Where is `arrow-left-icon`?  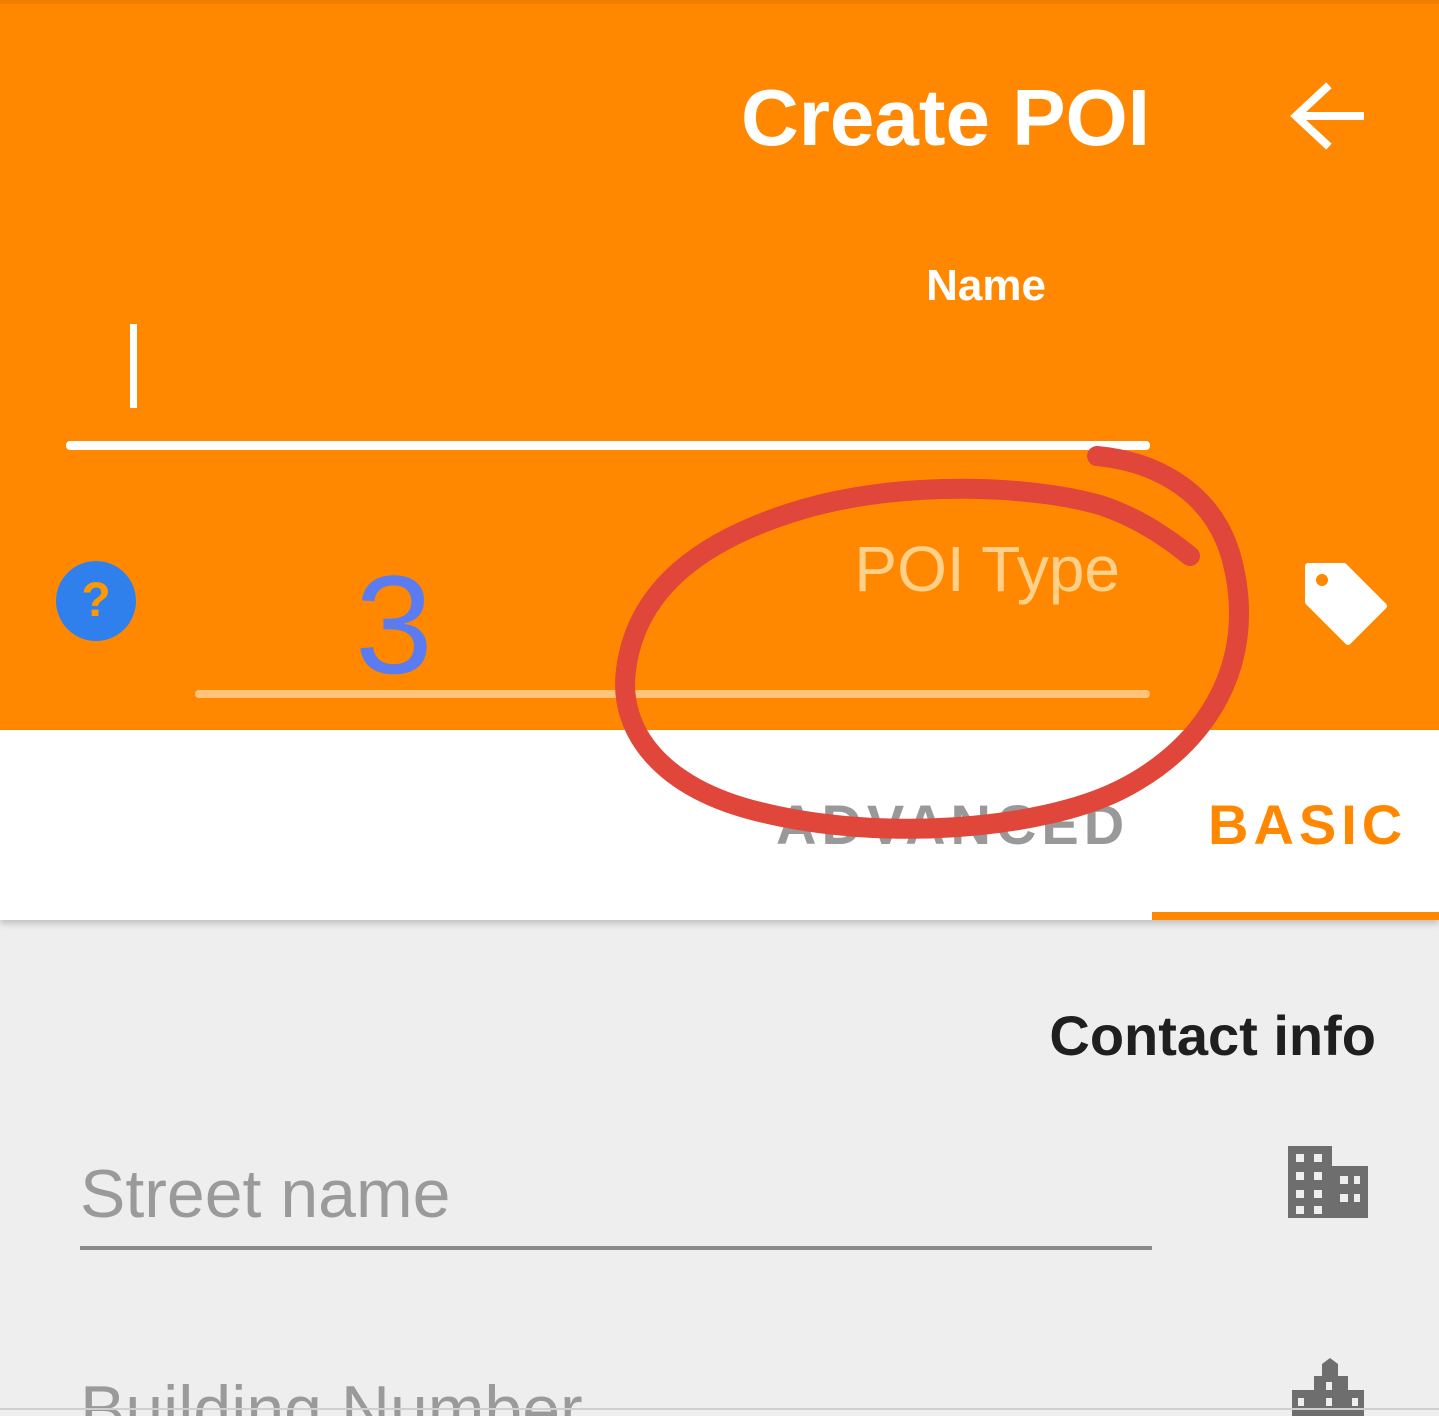
arrow-left-icon is located at coordinates (1327, 116).